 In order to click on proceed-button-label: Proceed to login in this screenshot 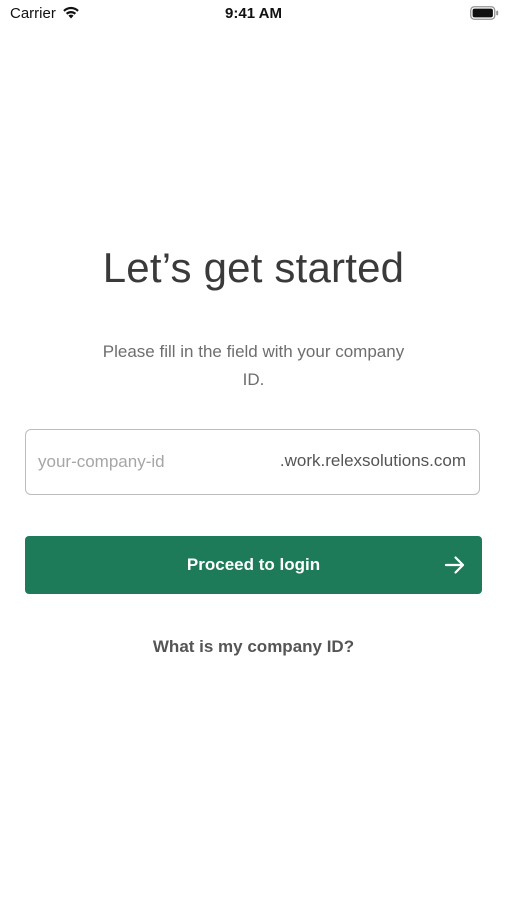, I will do `click(253, 564)`.